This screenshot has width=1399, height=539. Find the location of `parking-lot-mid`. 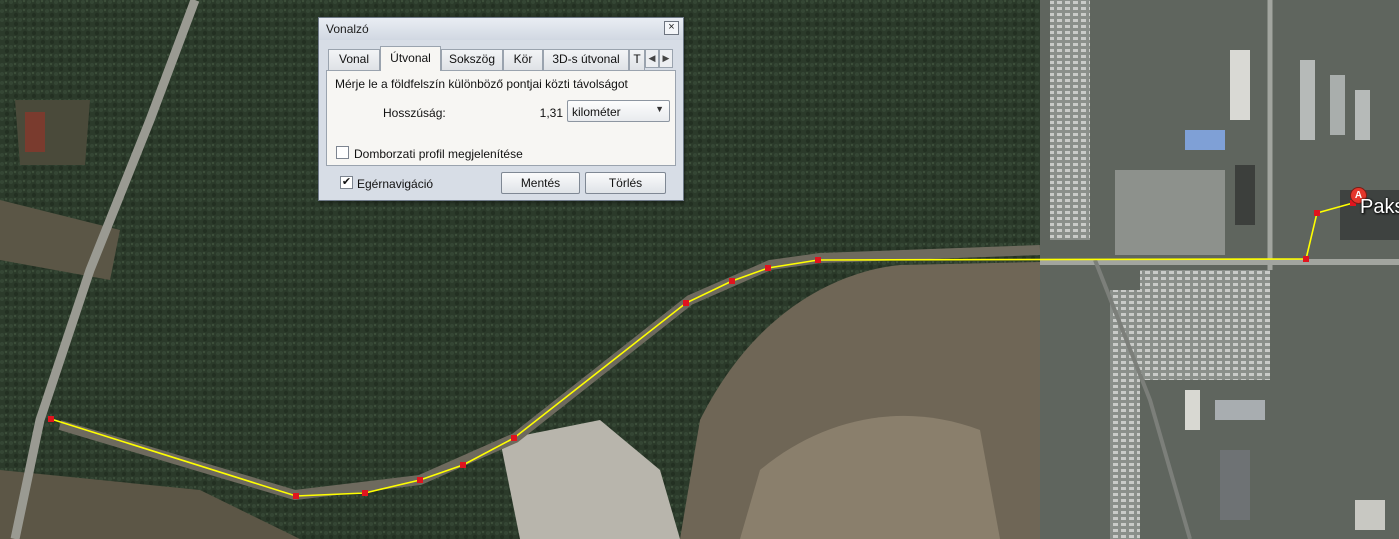

parking-lot-mid is located at coordinates (1205, 325).